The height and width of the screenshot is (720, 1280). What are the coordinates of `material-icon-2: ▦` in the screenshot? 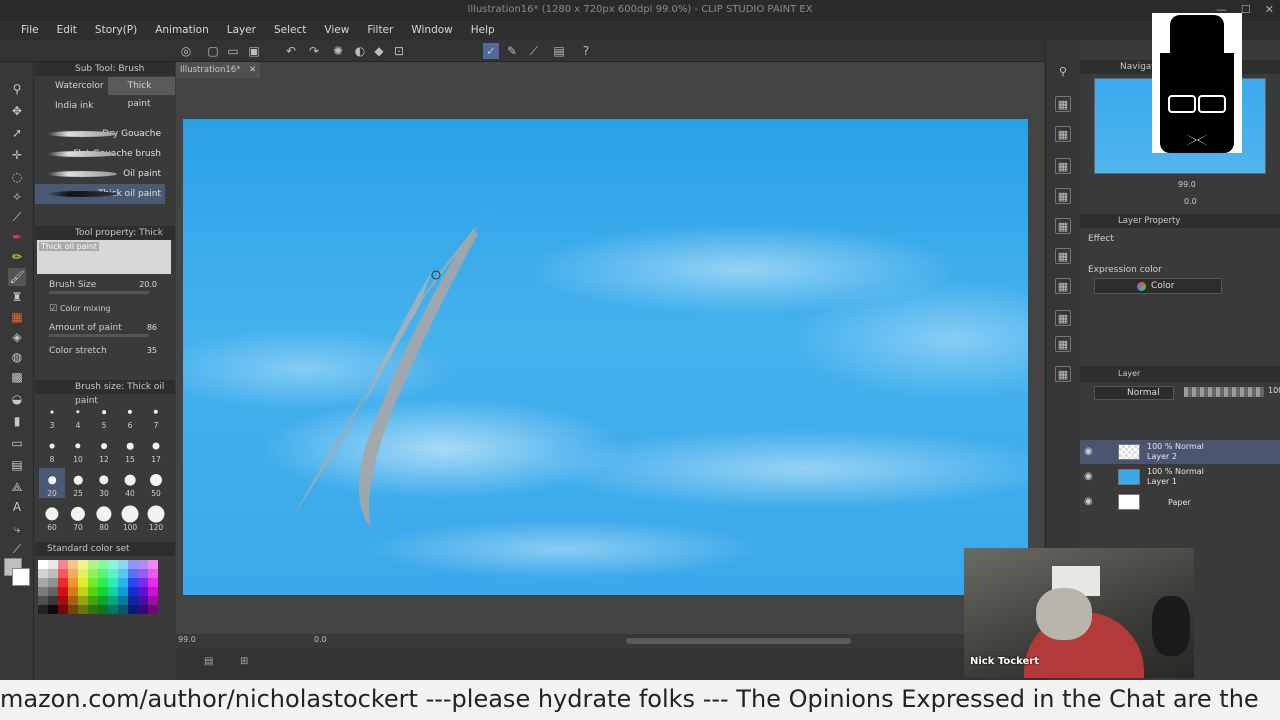 It's located at (1063, 134).